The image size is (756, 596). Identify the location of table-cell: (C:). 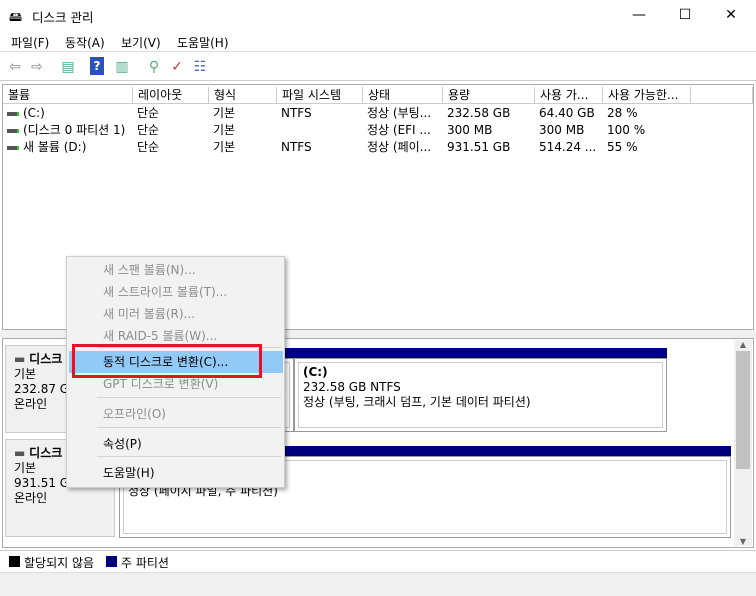
(34, 113).